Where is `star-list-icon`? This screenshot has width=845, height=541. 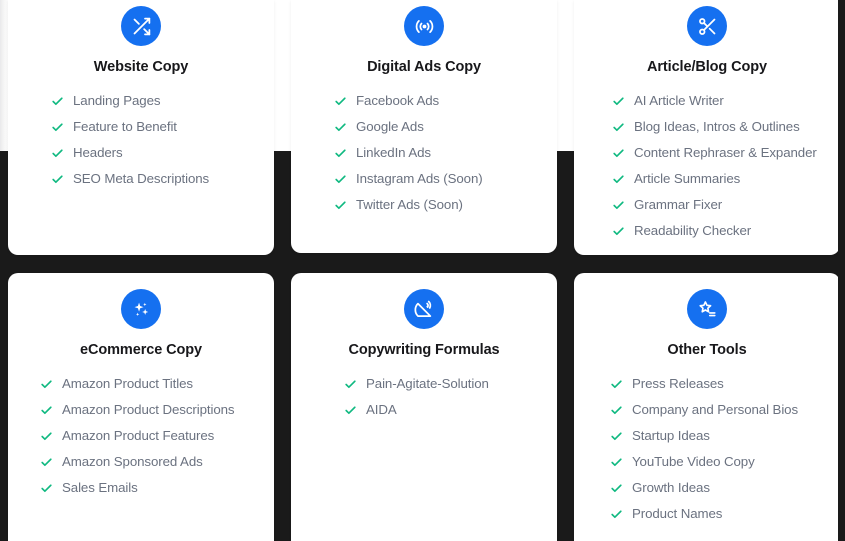
star-list-icon is located at coordinates (707, 309).